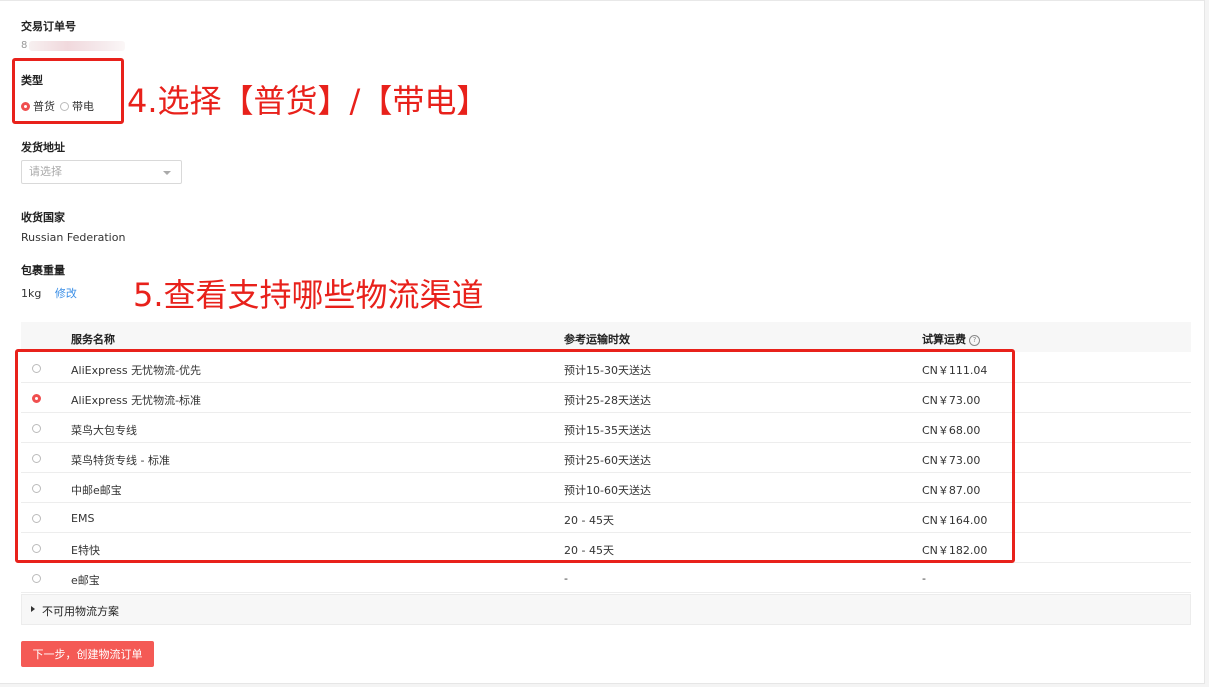 The width and height of the screenshot is (1209, 687). Describe the element at coordinates (974, 340) in the screenshot. I see `help-icon: ?` at that location.